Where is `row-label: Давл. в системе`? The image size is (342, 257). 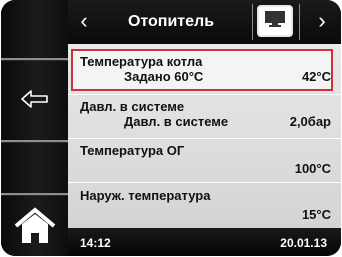 row-label: Давл. в системе is located at coordinates (132, 106).